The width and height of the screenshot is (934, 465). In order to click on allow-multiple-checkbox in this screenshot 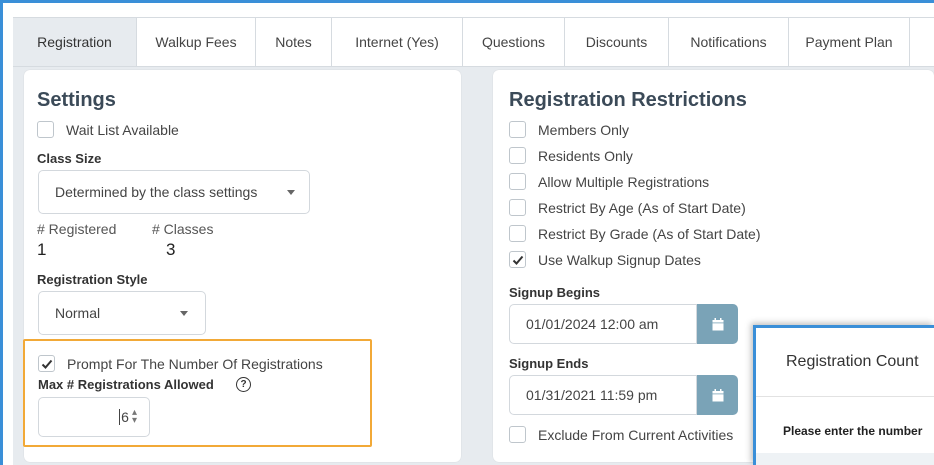, I will do `click(517, 181)`.